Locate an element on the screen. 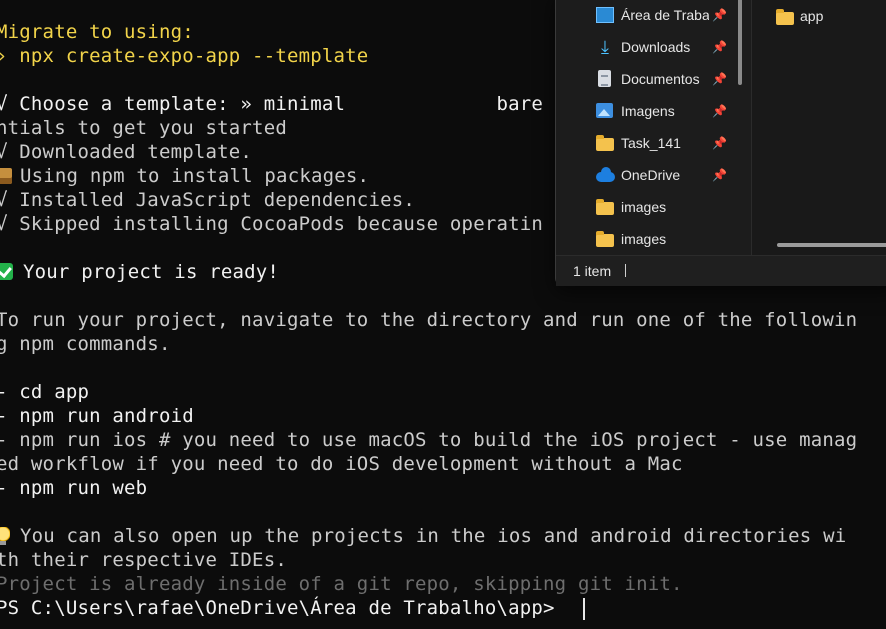  terminal-line: - npm run web is located at coordinates (74, 488).